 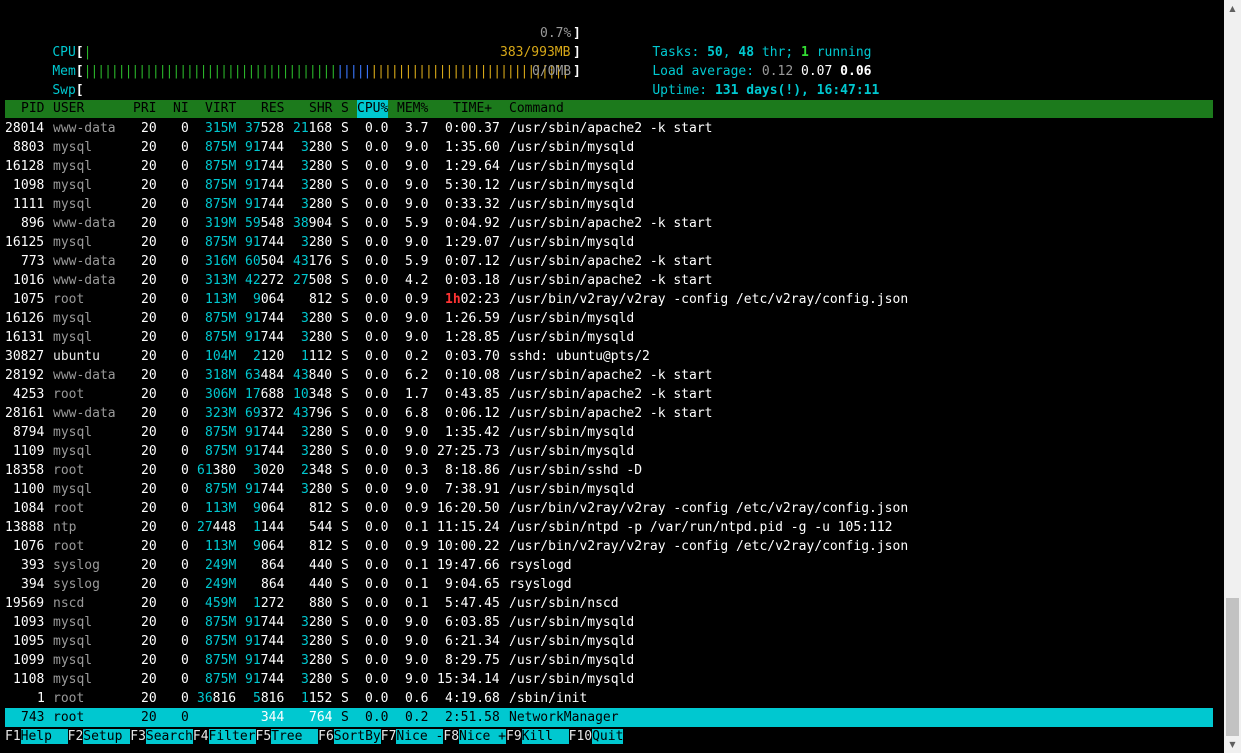 I want to click on fkey-f3: F3, so click(x=138, y=736).